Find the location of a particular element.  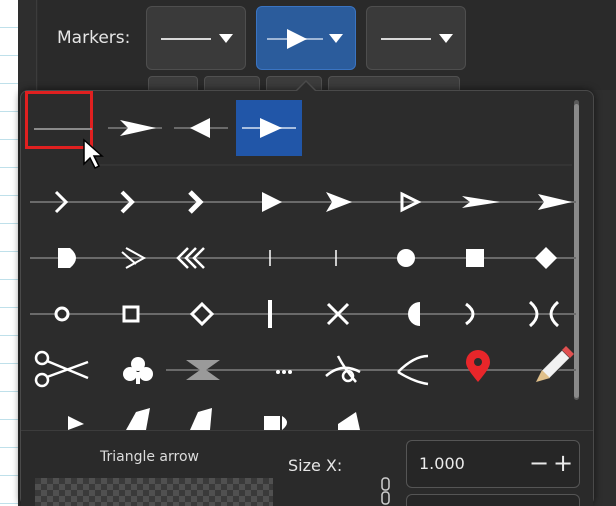

half-circle-icon is located at coordinates (414, 314).